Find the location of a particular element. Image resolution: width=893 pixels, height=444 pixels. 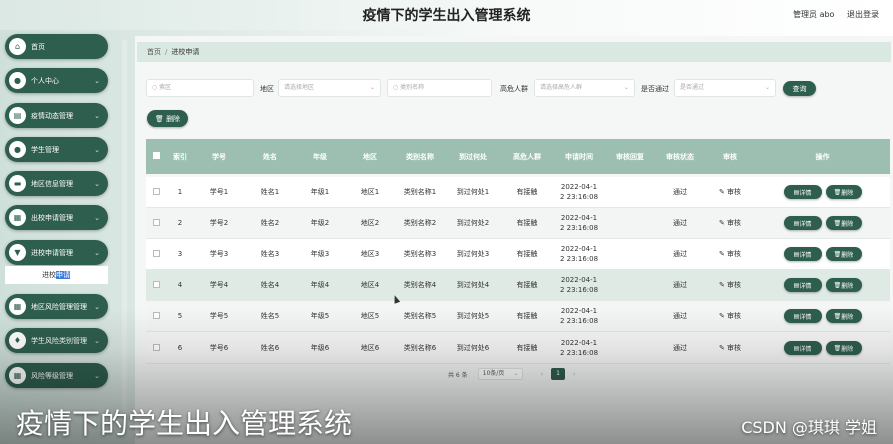

sidebar-item: ▦ 出校申请管理 ⌄ is located at coordinates (56, 217).